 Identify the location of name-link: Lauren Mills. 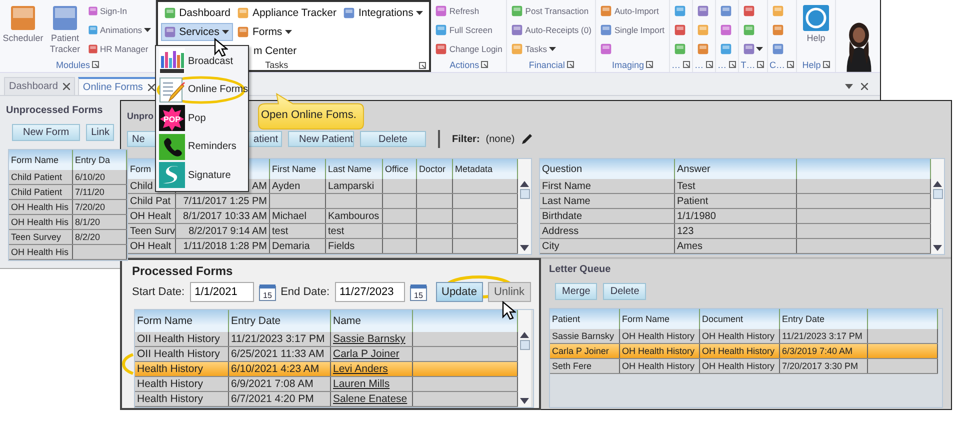
(361, 384).